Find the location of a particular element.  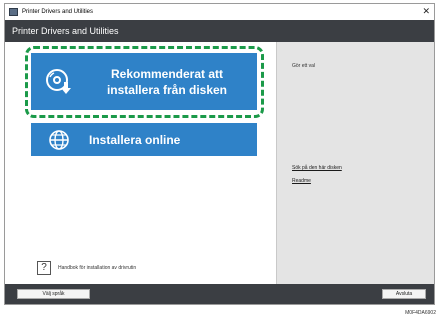

help-icon: ? is located at coordinates (44, 268).